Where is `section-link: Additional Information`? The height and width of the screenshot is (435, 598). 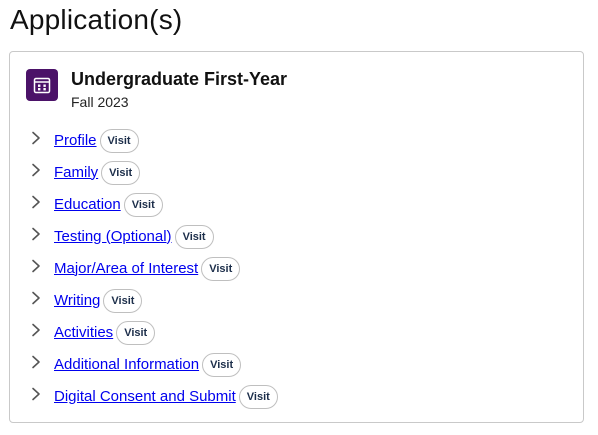
section-link: Additional Information is located at coordinates (126, 364).